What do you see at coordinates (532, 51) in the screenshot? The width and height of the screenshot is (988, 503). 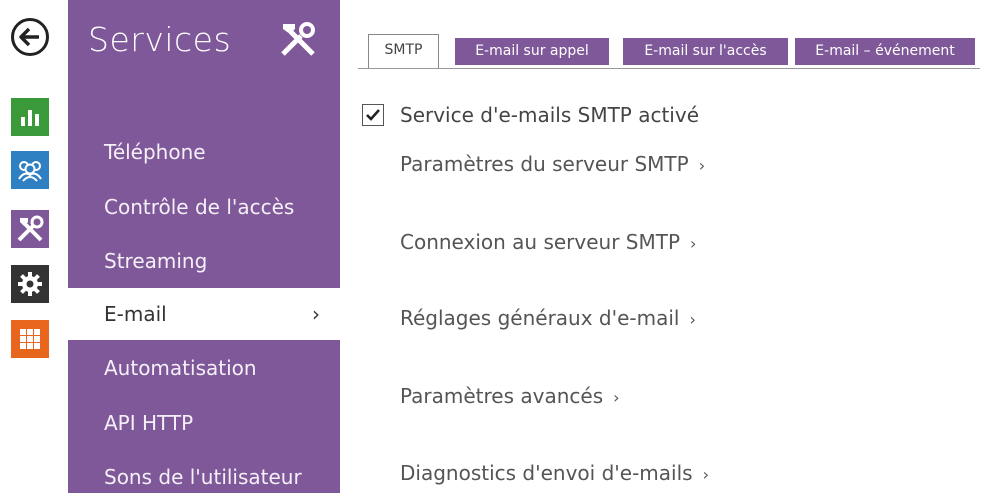 I see `tab-email-on-call: E-mail sur appel` at bounding box center [532, 51].